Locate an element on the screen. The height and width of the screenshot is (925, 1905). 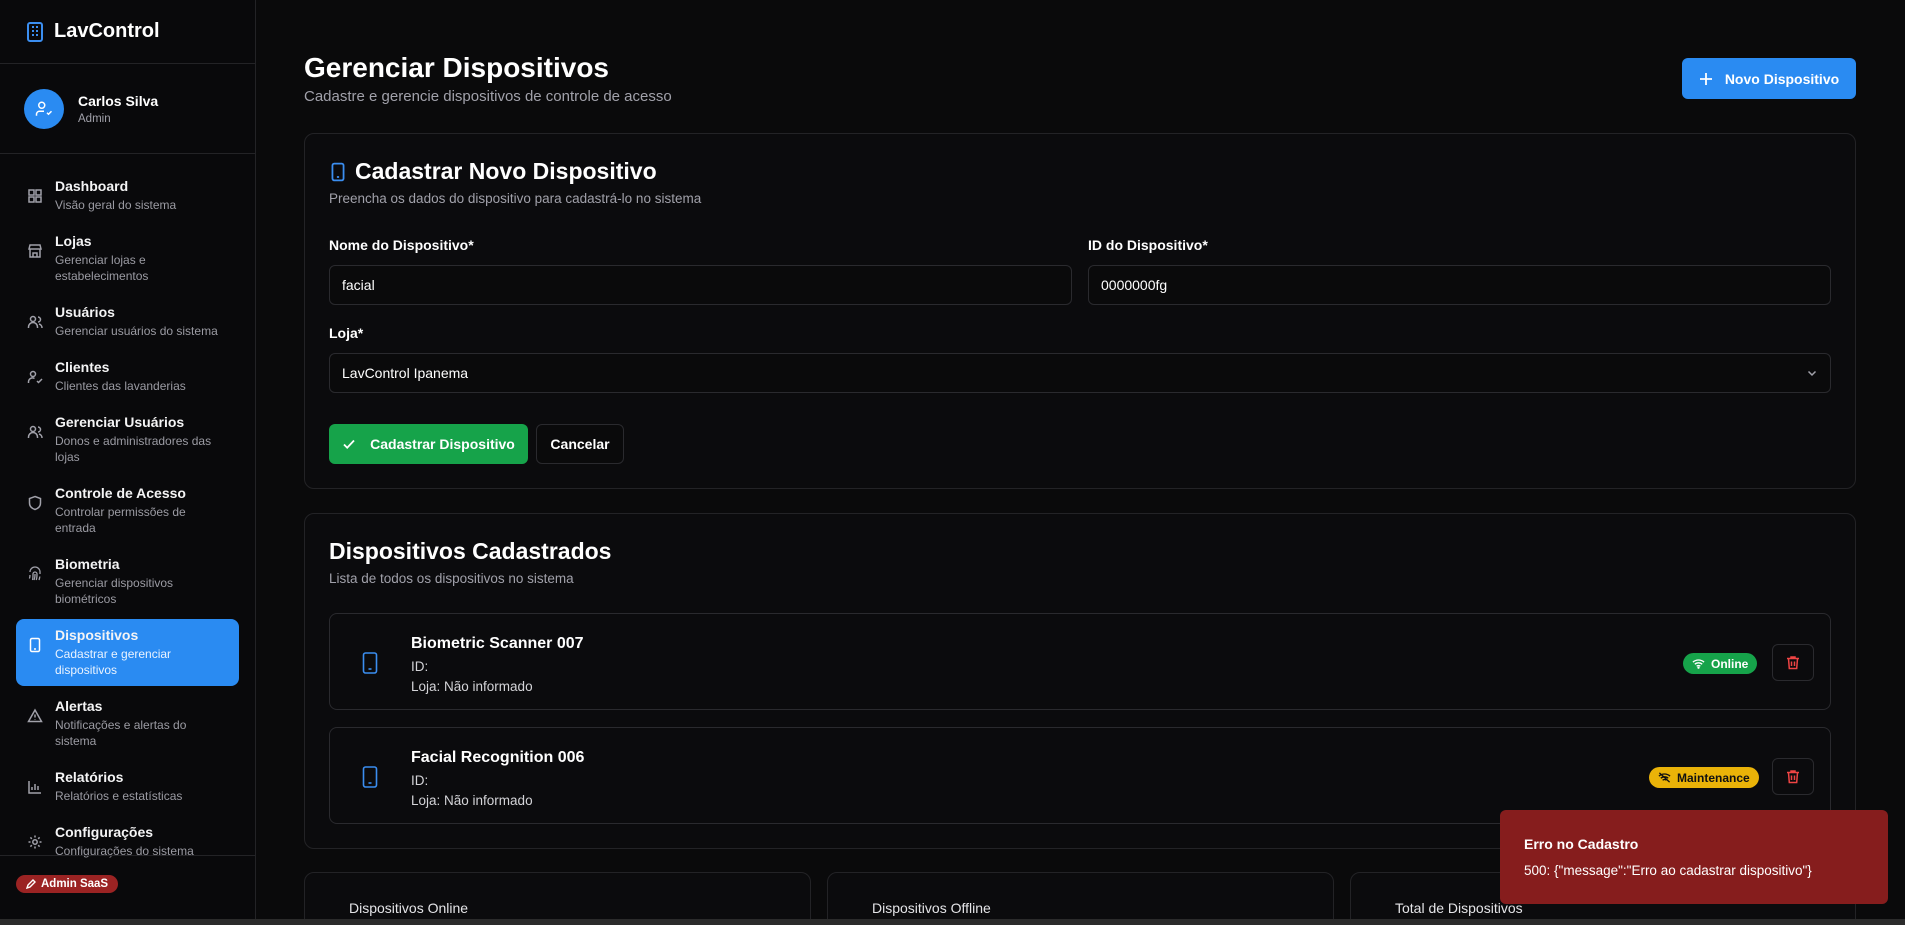
sidebar-item-title: Alertas is located at coordinates (79, 706).